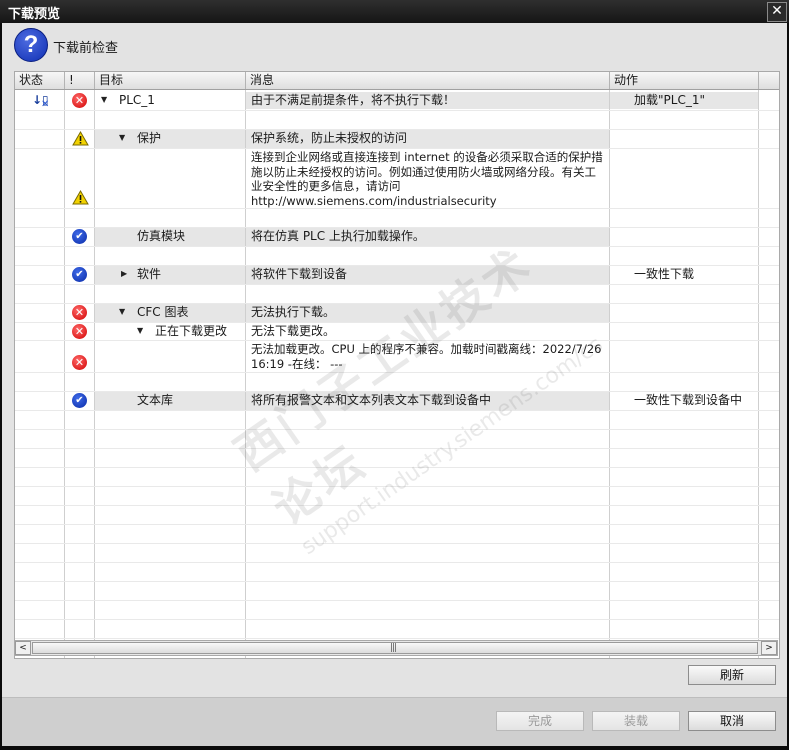 The height and width of the screenshot is (750, 789). What do you see at coordinates (299, 274) in the screenshot?
I see `message-cell: 将软件下载到设备` at bounding box center [299, 274].